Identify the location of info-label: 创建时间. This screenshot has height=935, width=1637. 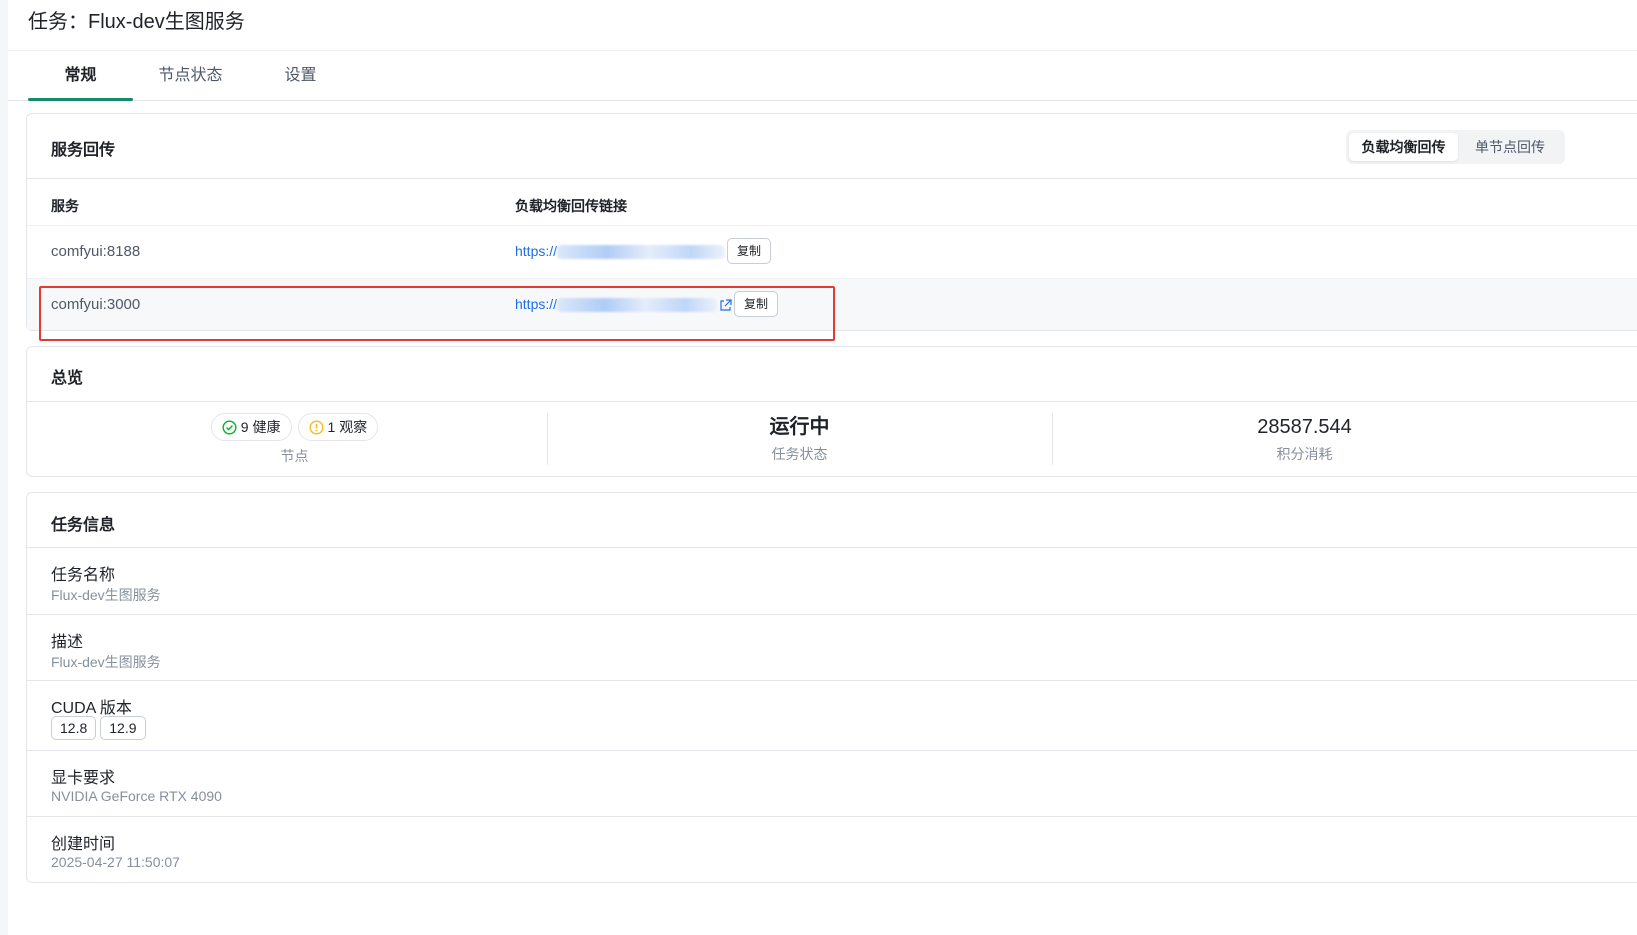
(83, 844).